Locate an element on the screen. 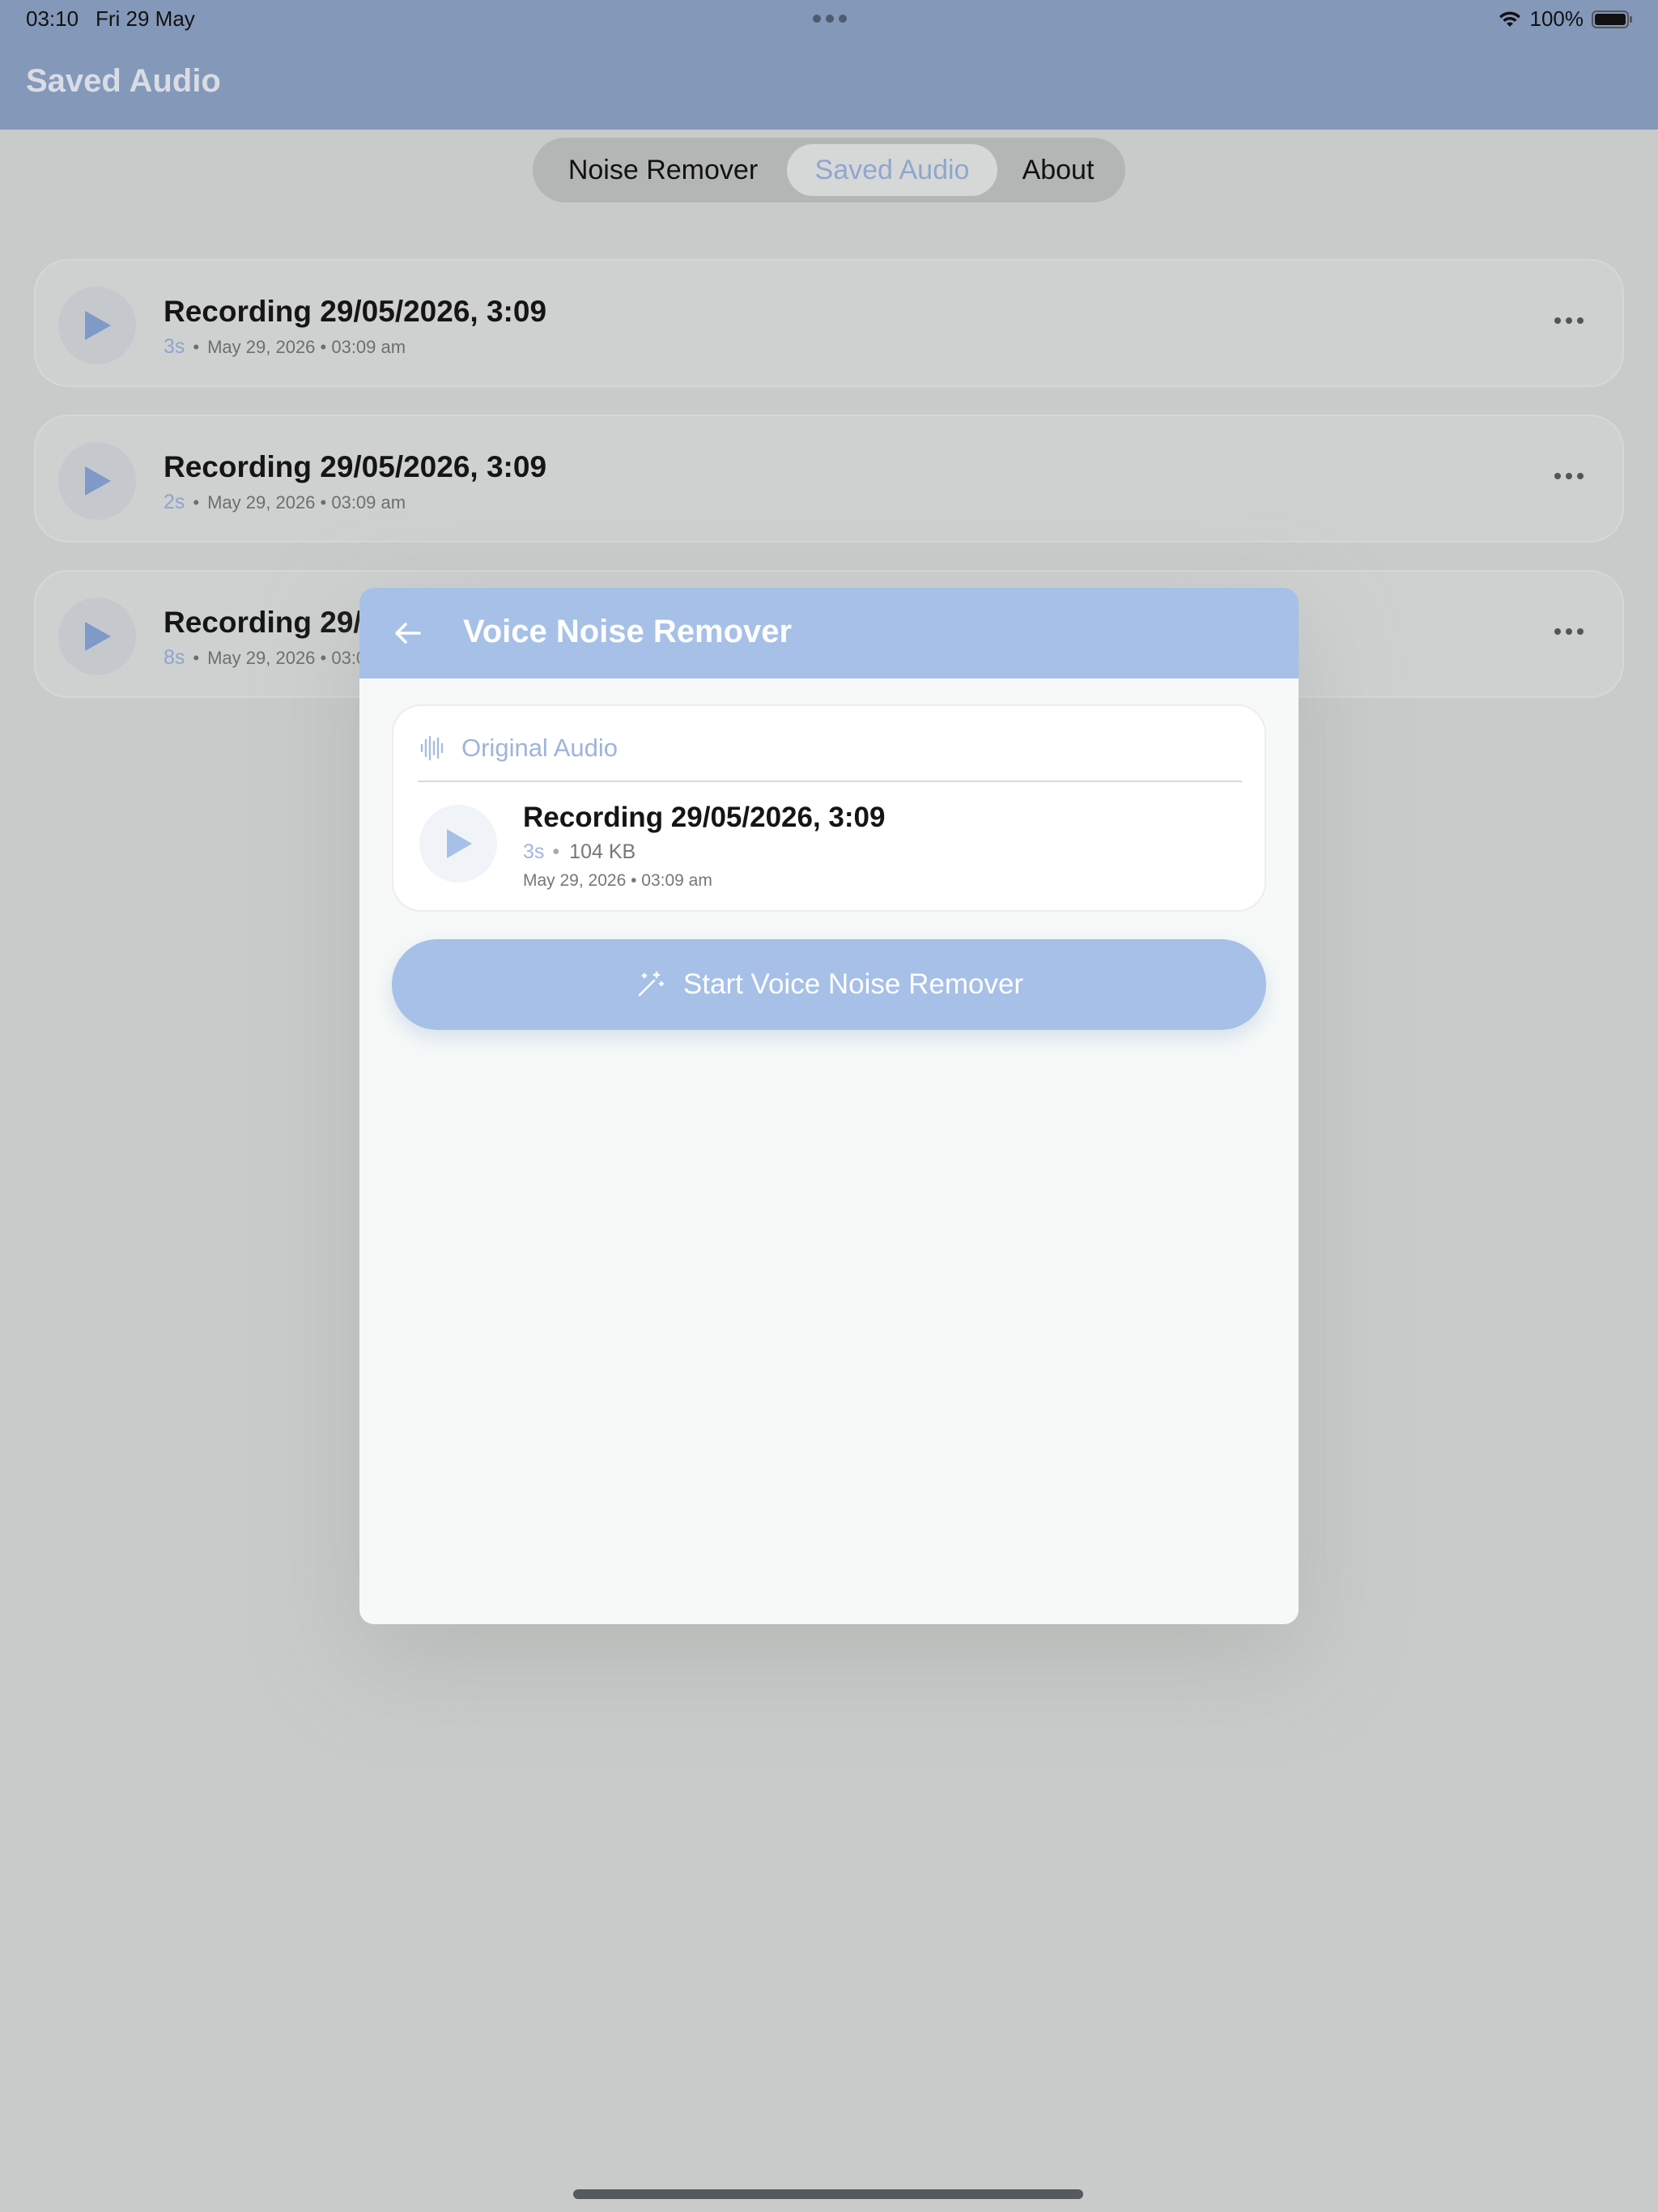  original-audio-label: Original Audio is located at coordinates (540, 748).